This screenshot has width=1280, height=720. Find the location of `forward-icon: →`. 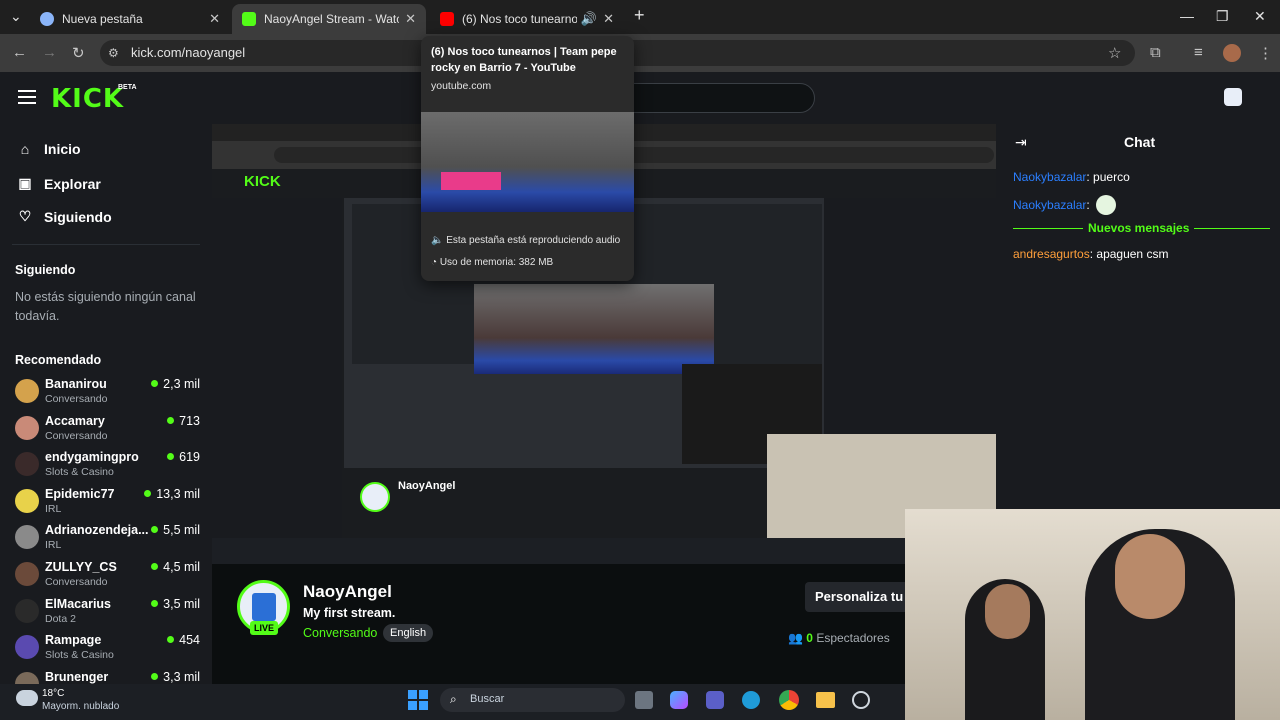

forward-icon: → is located at coordinates (49, 52).